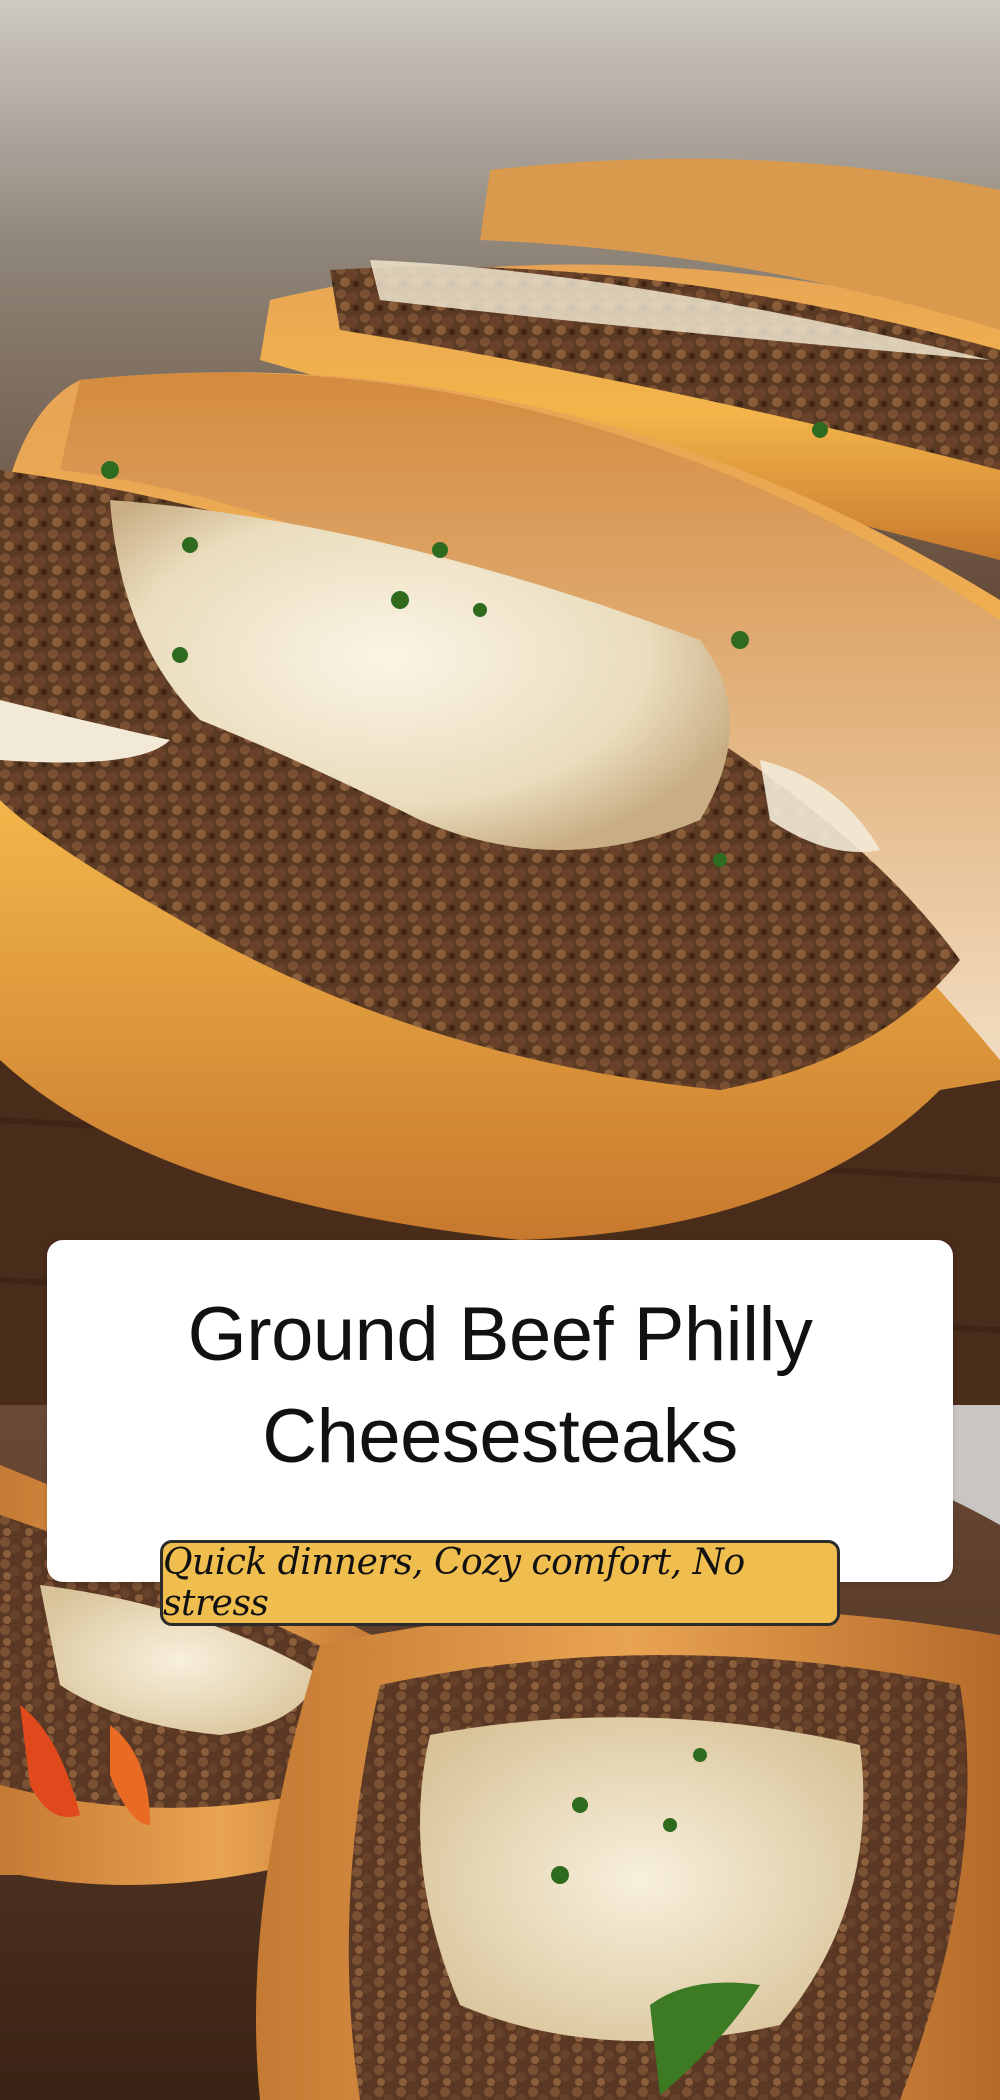 This screenshot has height=2100, width=1000. Describe the element at coordinates (500, 1386) in the screenshot. I see `pin-title: Ground Beef Philly Cheesesteaks` at that location.